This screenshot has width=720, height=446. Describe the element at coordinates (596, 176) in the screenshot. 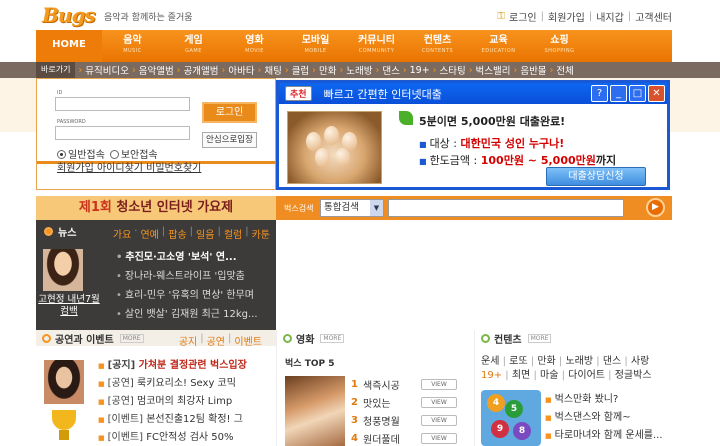

I see `loan-apply-button: 대출상담신청` at that location.